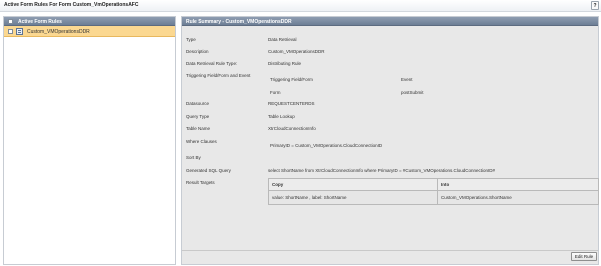  I want to click on help-button: ?, so click(595, 5).